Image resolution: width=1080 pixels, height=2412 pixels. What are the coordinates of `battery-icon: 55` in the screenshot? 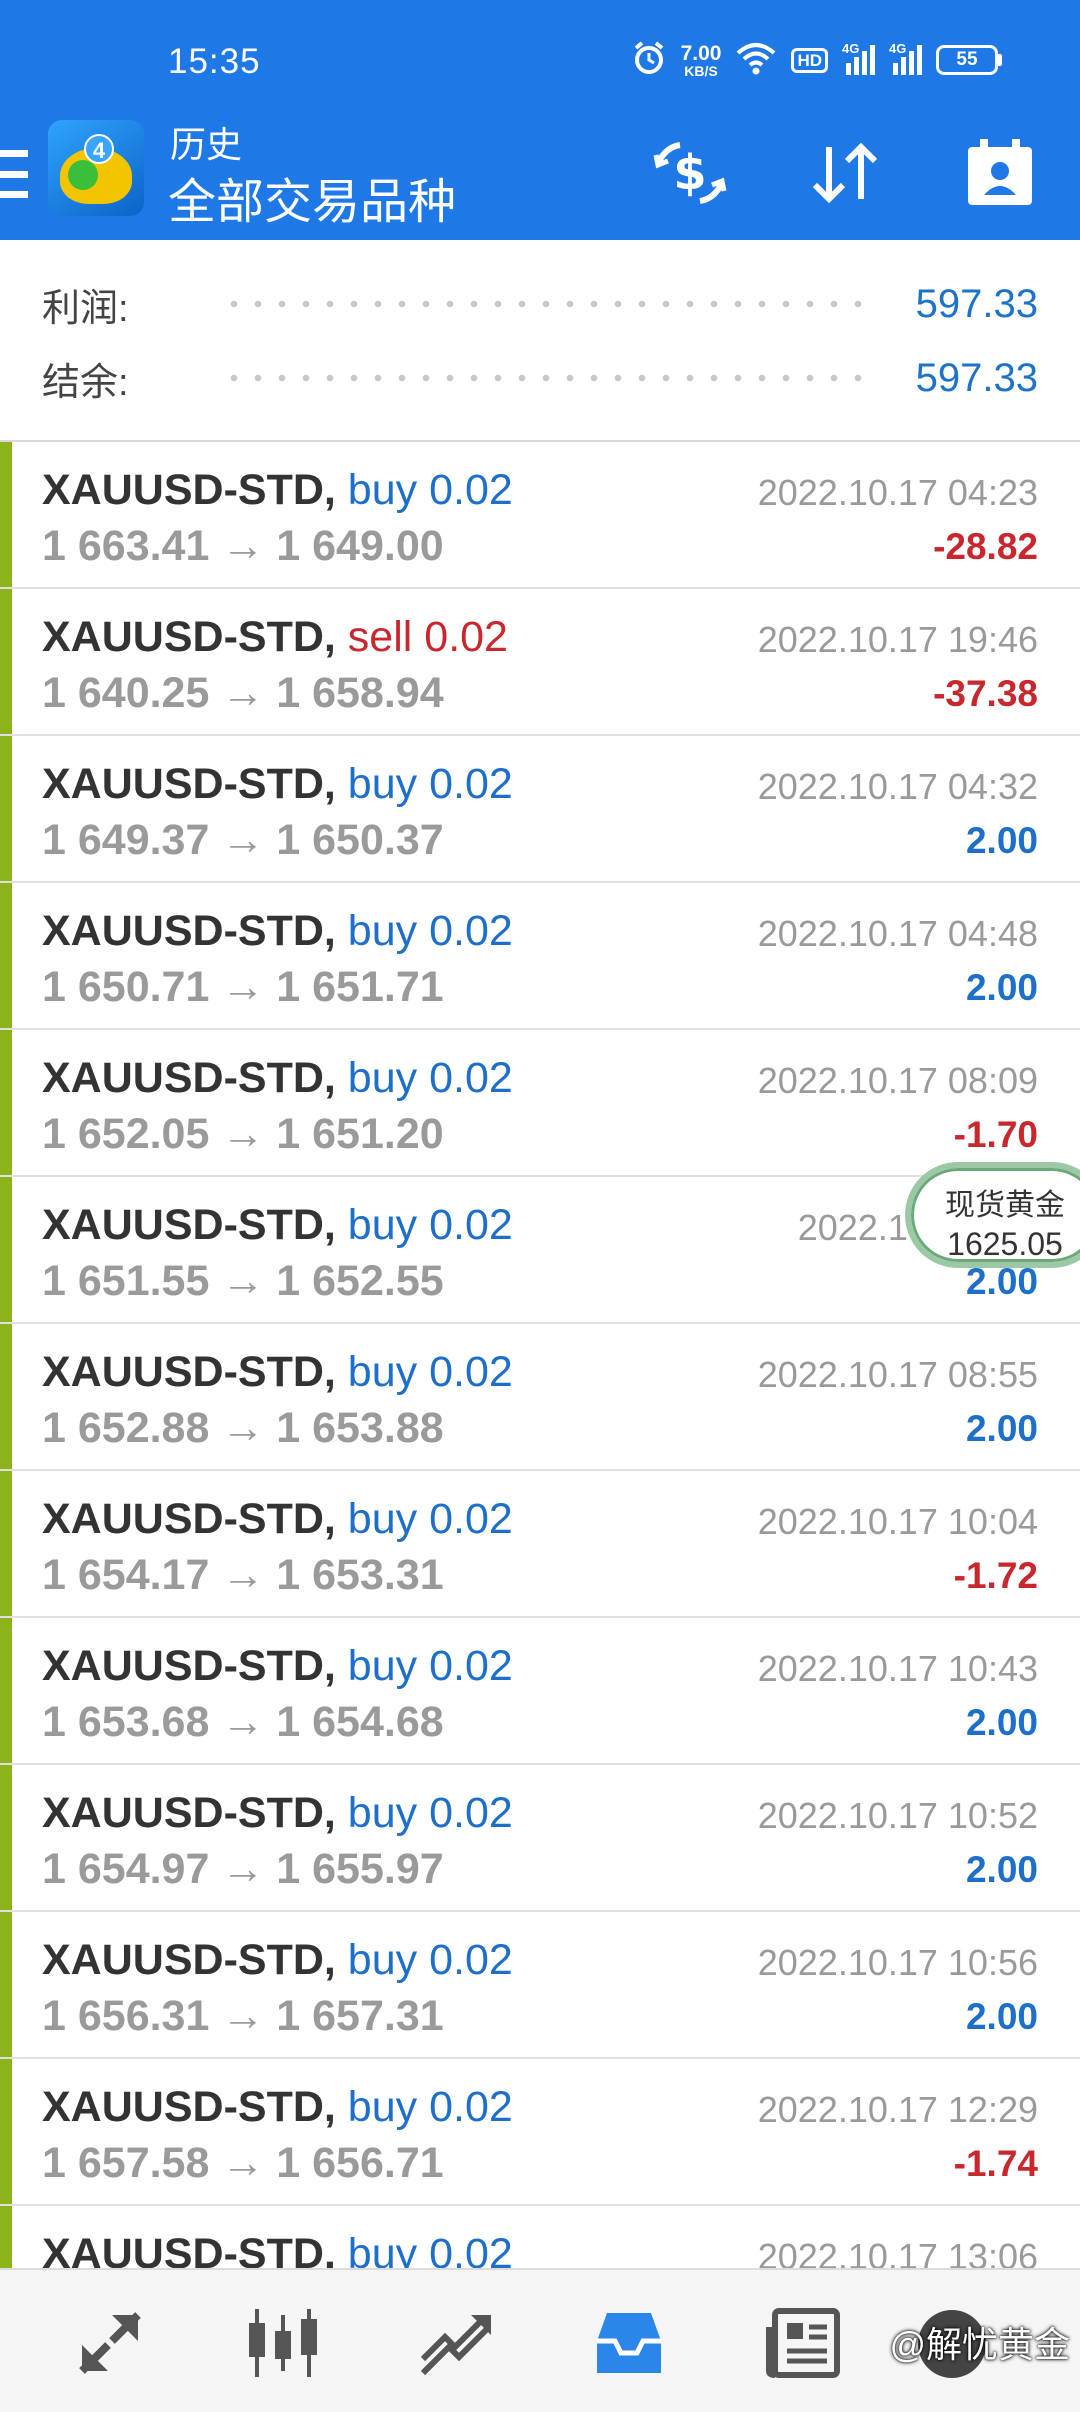 It's located at (969, 60).